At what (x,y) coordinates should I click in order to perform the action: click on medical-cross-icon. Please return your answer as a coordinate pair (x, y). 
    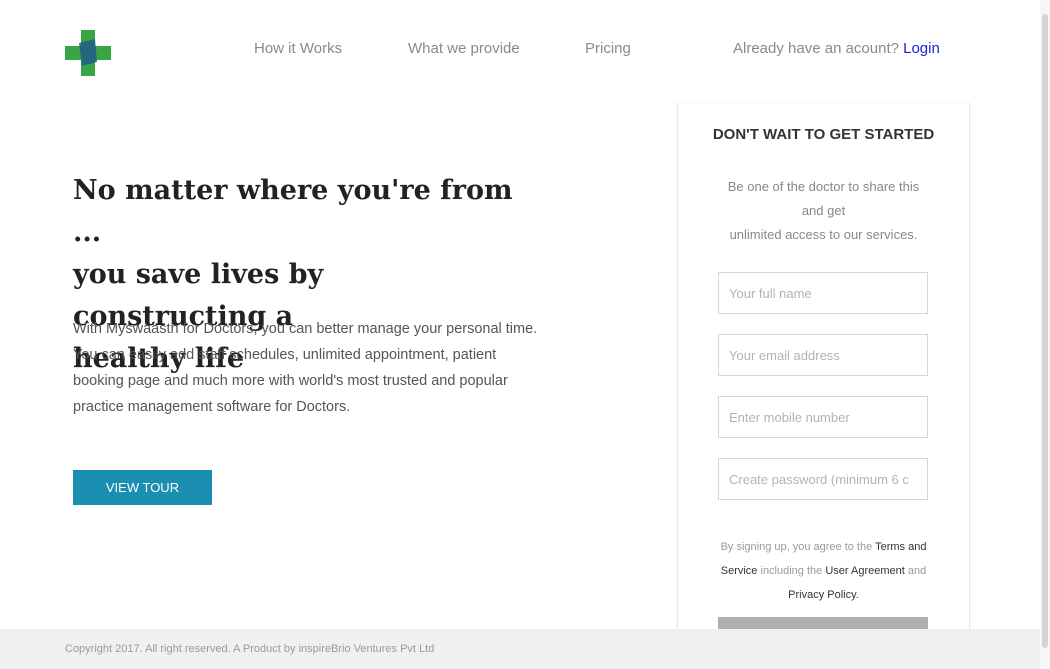
    Looking at the image, I should click on (88, 53).